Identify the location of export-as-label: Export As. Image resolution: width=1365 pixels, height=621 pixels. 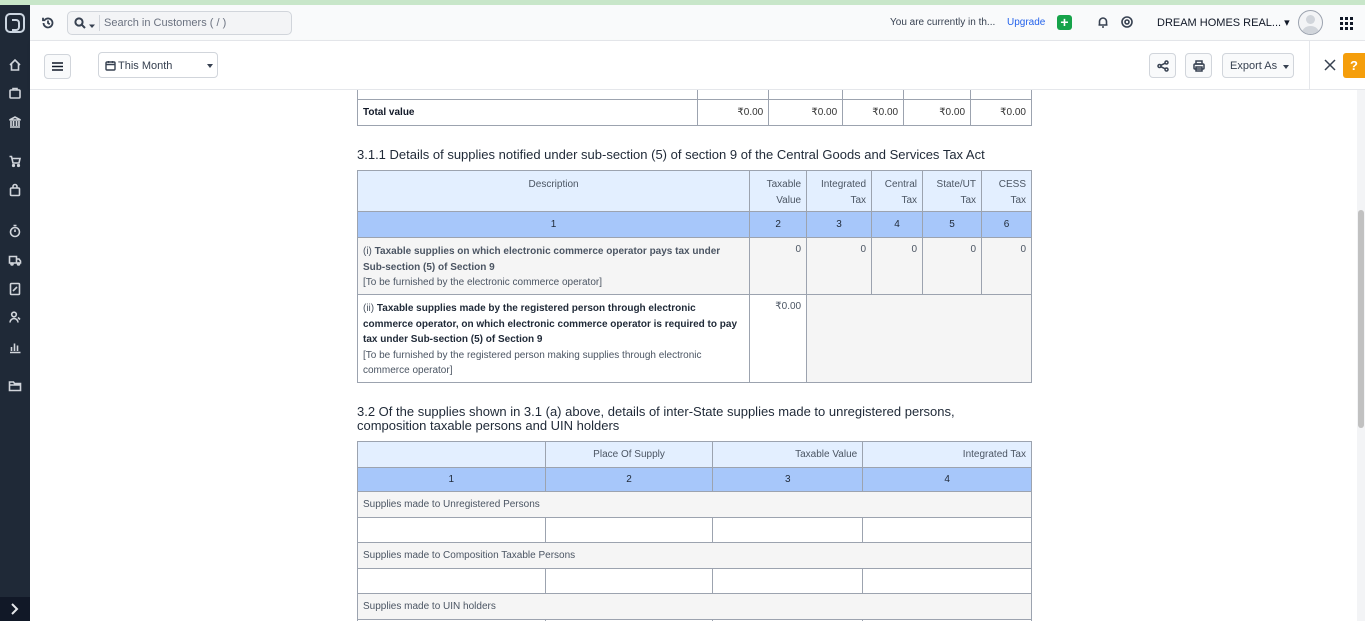
(1254, 66).